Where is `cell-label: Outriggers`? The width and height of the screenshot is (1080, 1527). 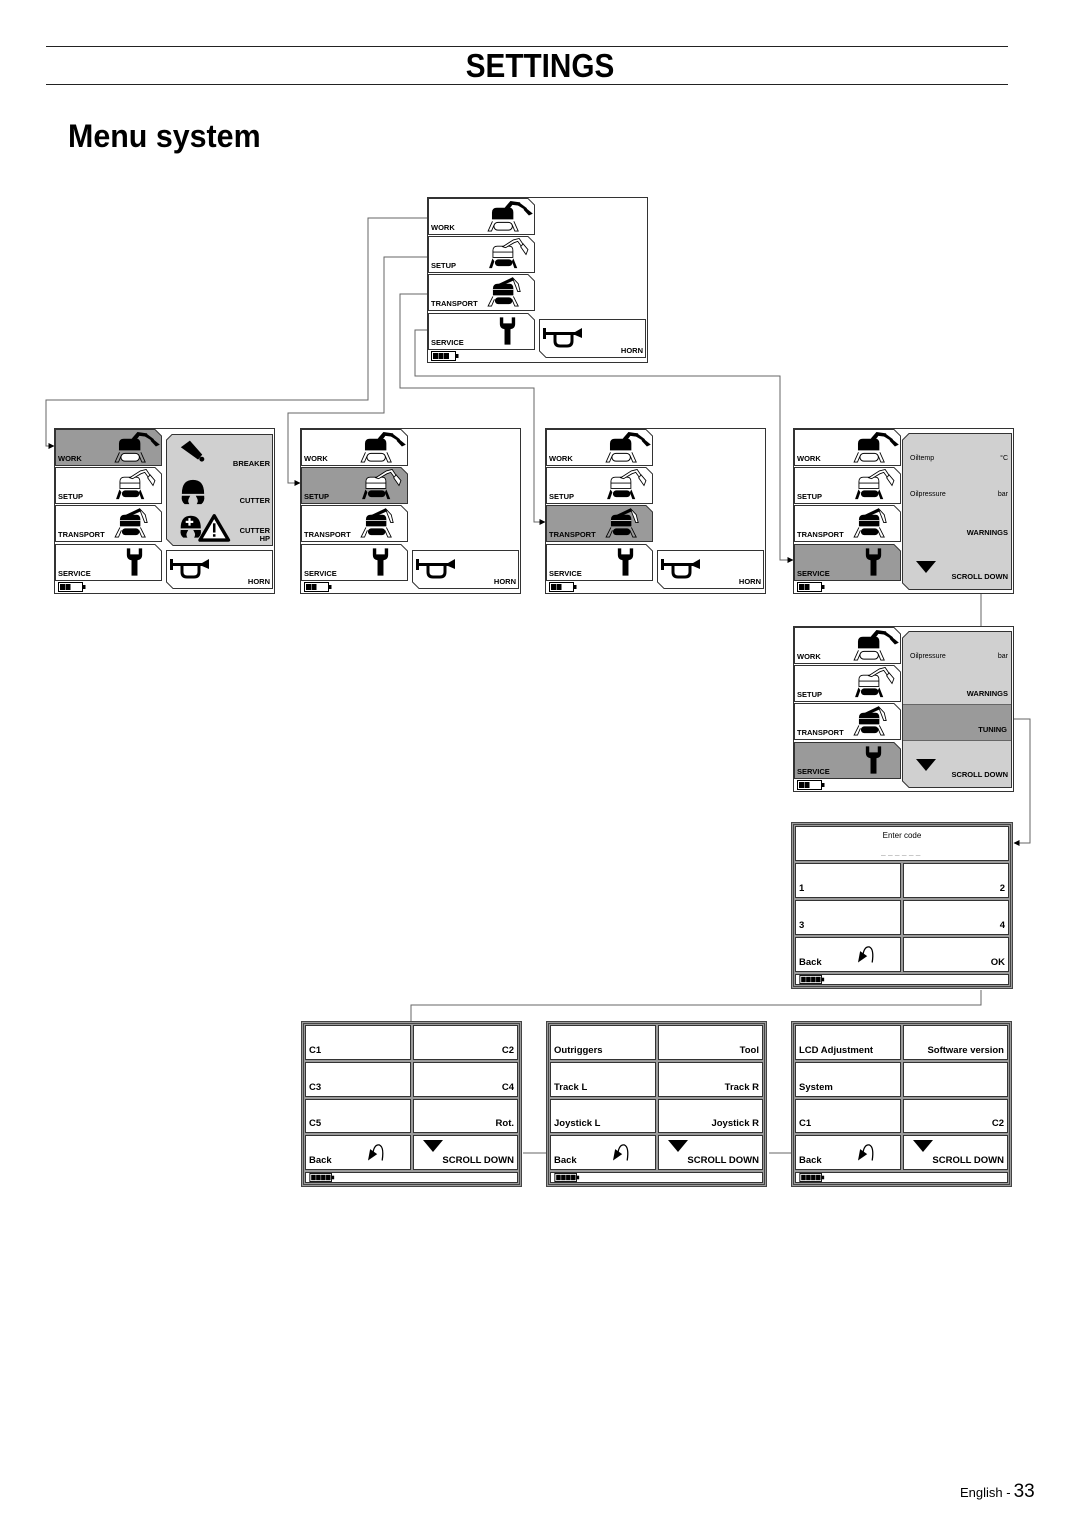
cell-label: Outriggers is located at coordinates (578, 1050).